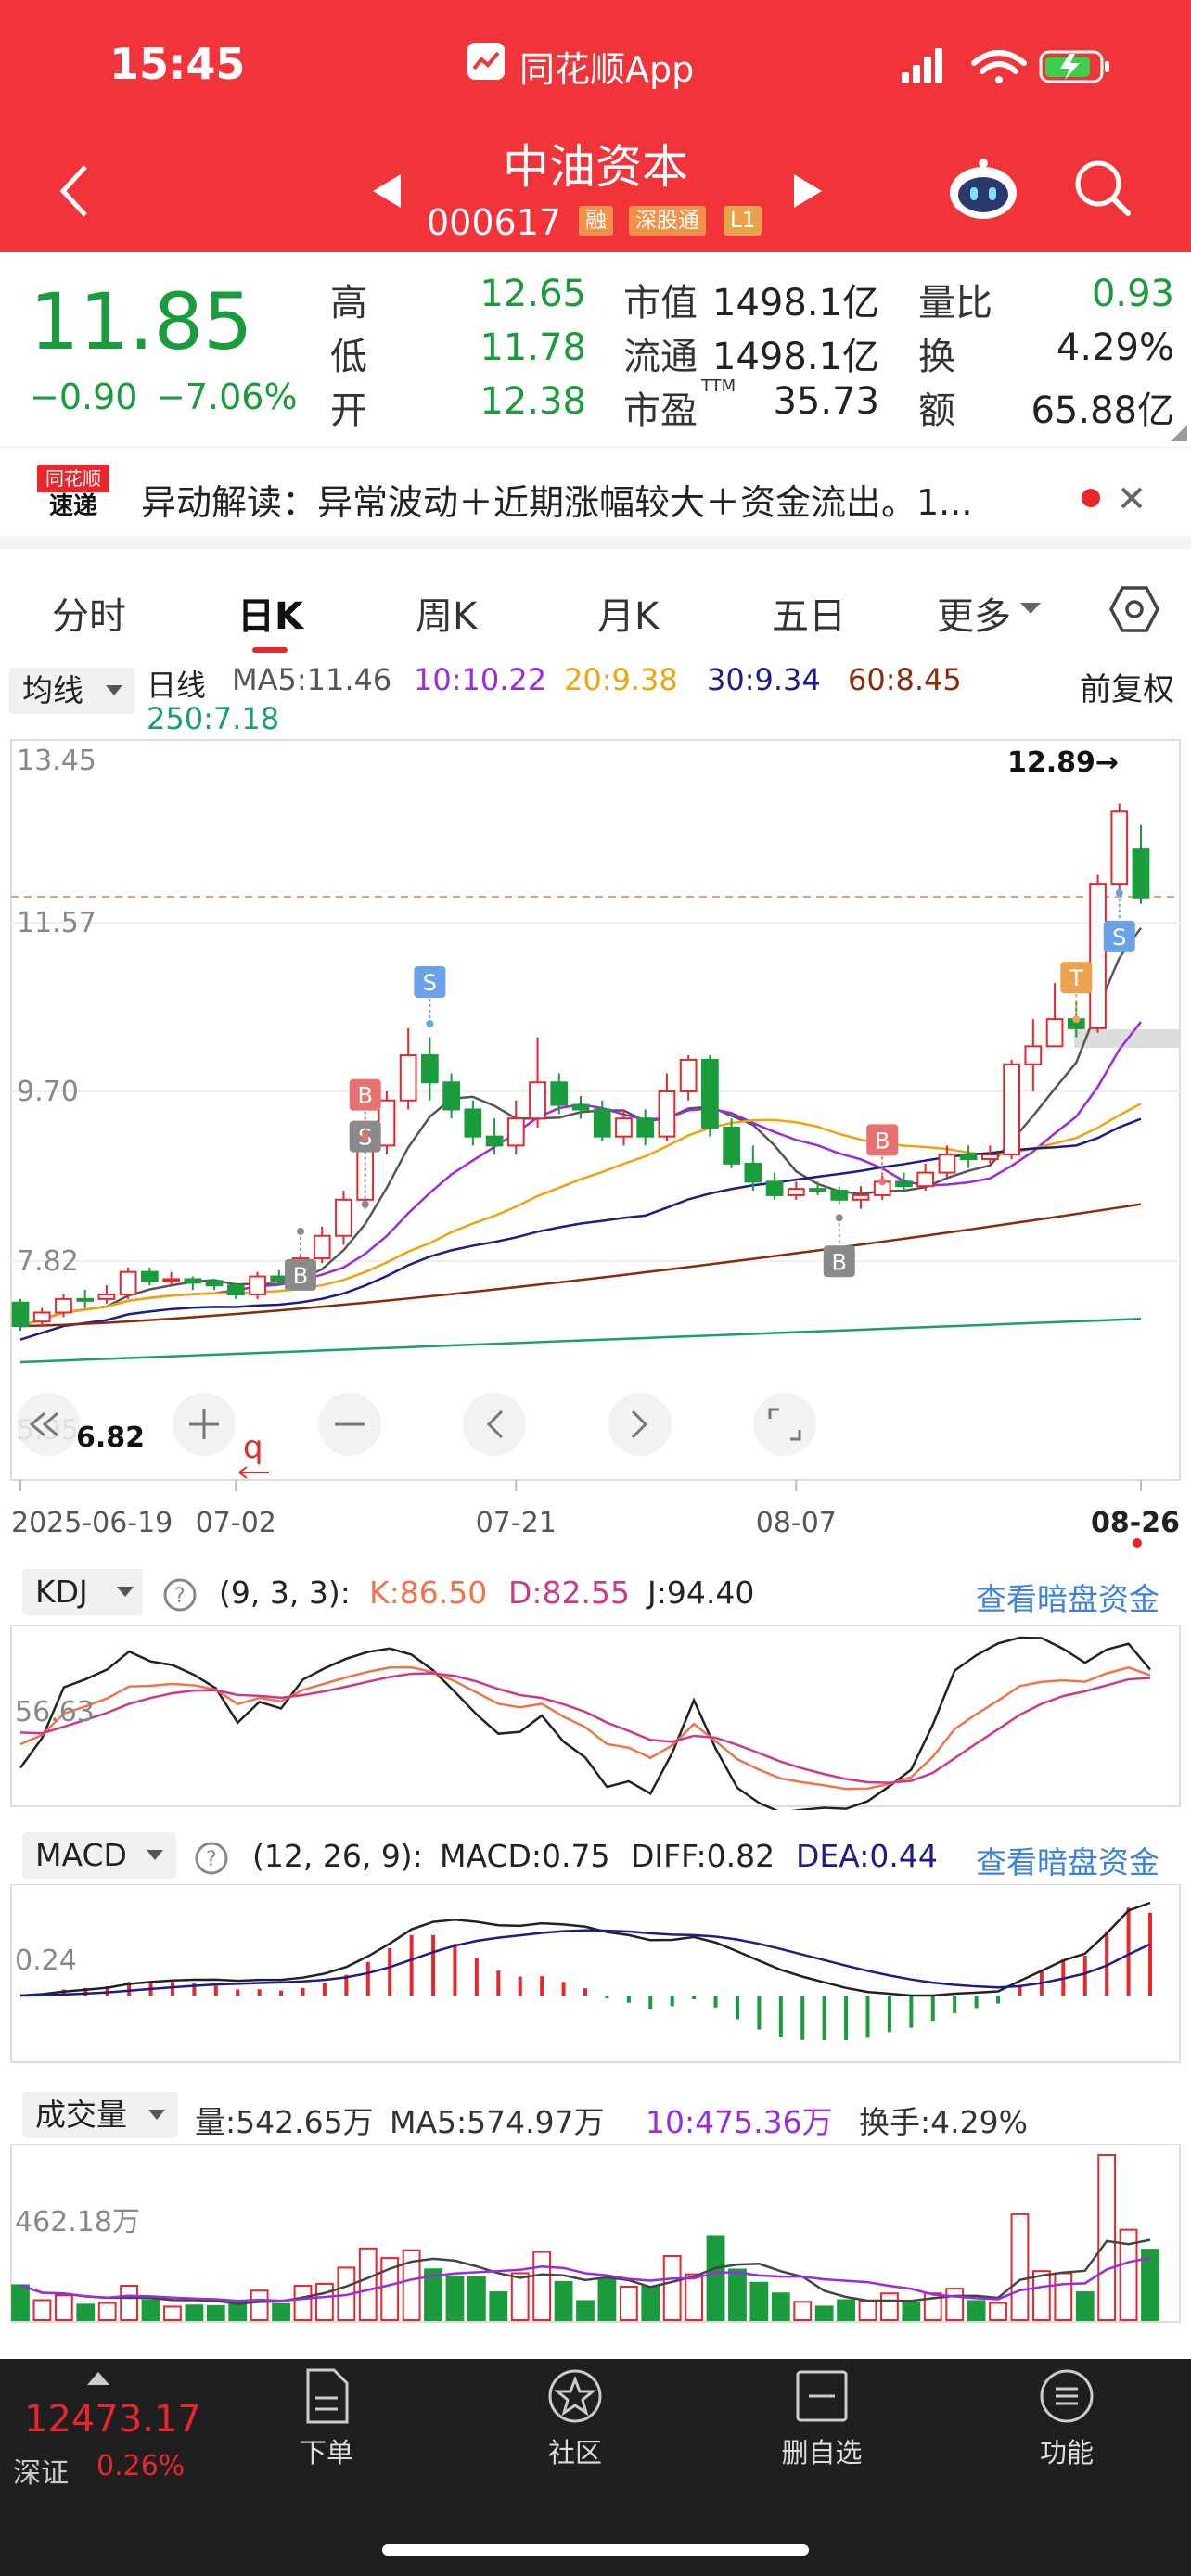 The height and width of the screenshot is (2576, 1191). Describe the element at coordinates (236, 1523) in the screenshot. I see `kline-x-tick-label: 07-02` at that location.